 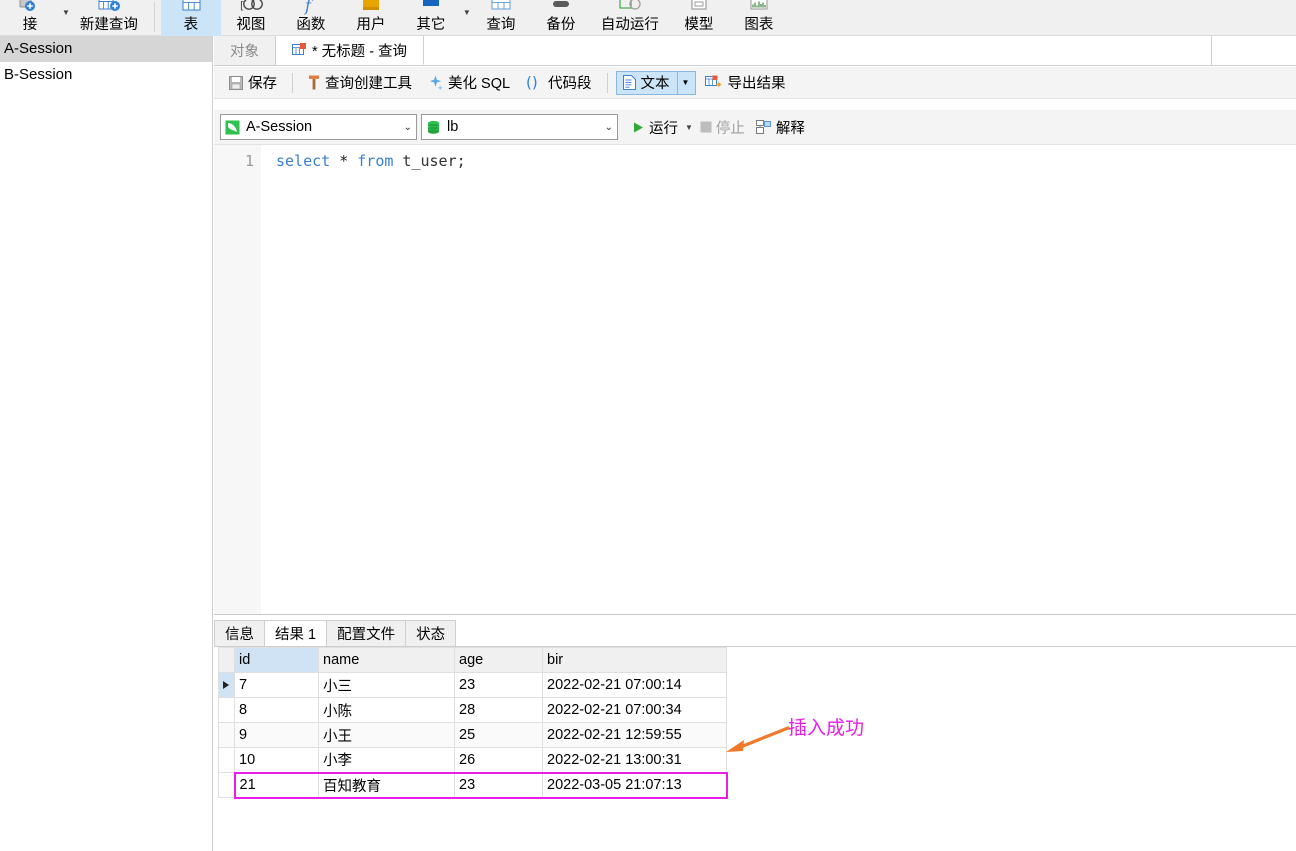 I want to click on tab-objects-label: 对象, so click(x=244, y=52).